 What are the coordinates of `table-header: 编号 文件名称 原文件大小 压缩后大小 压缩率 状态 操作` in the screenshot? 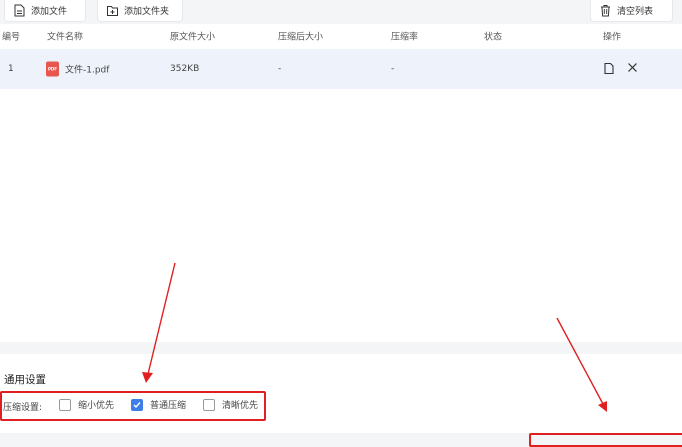 It's located at (341, 36).